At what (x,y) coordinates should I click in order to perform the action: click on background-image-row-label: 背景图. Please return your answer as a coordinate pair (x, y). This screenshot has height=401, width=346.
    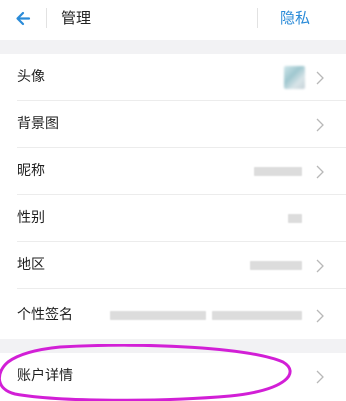
    Looking at the image, I should click on (38, 124).